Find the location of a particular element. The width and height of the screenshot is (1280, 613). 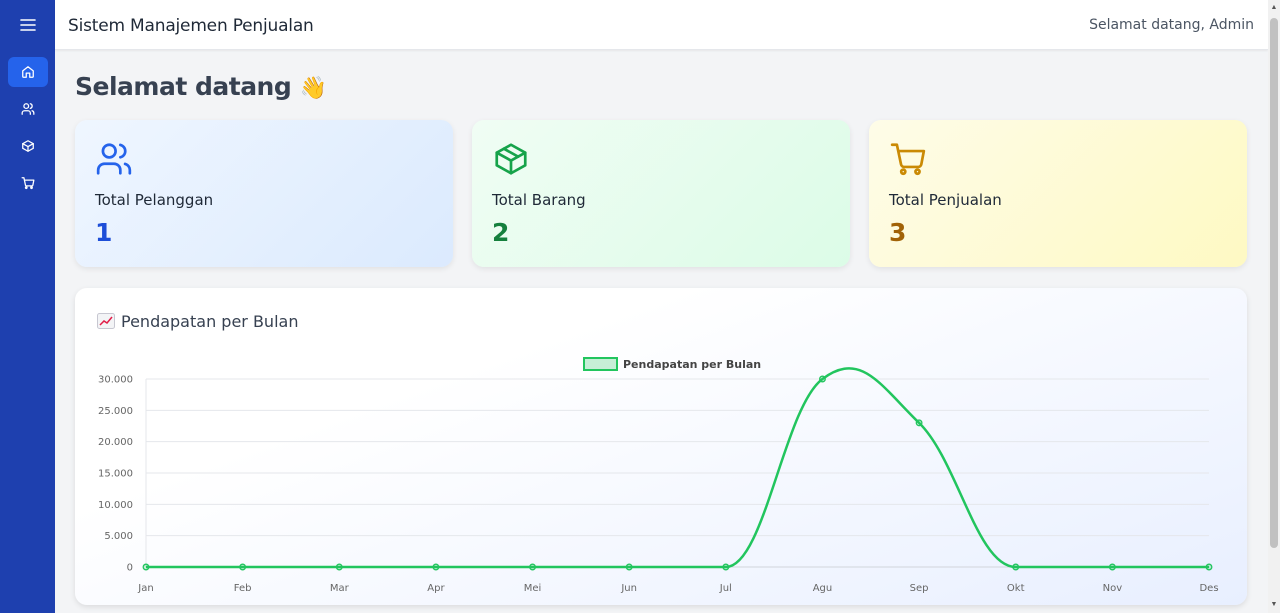

y-tick-label: 25.000 is located at coordinates (115, 411).